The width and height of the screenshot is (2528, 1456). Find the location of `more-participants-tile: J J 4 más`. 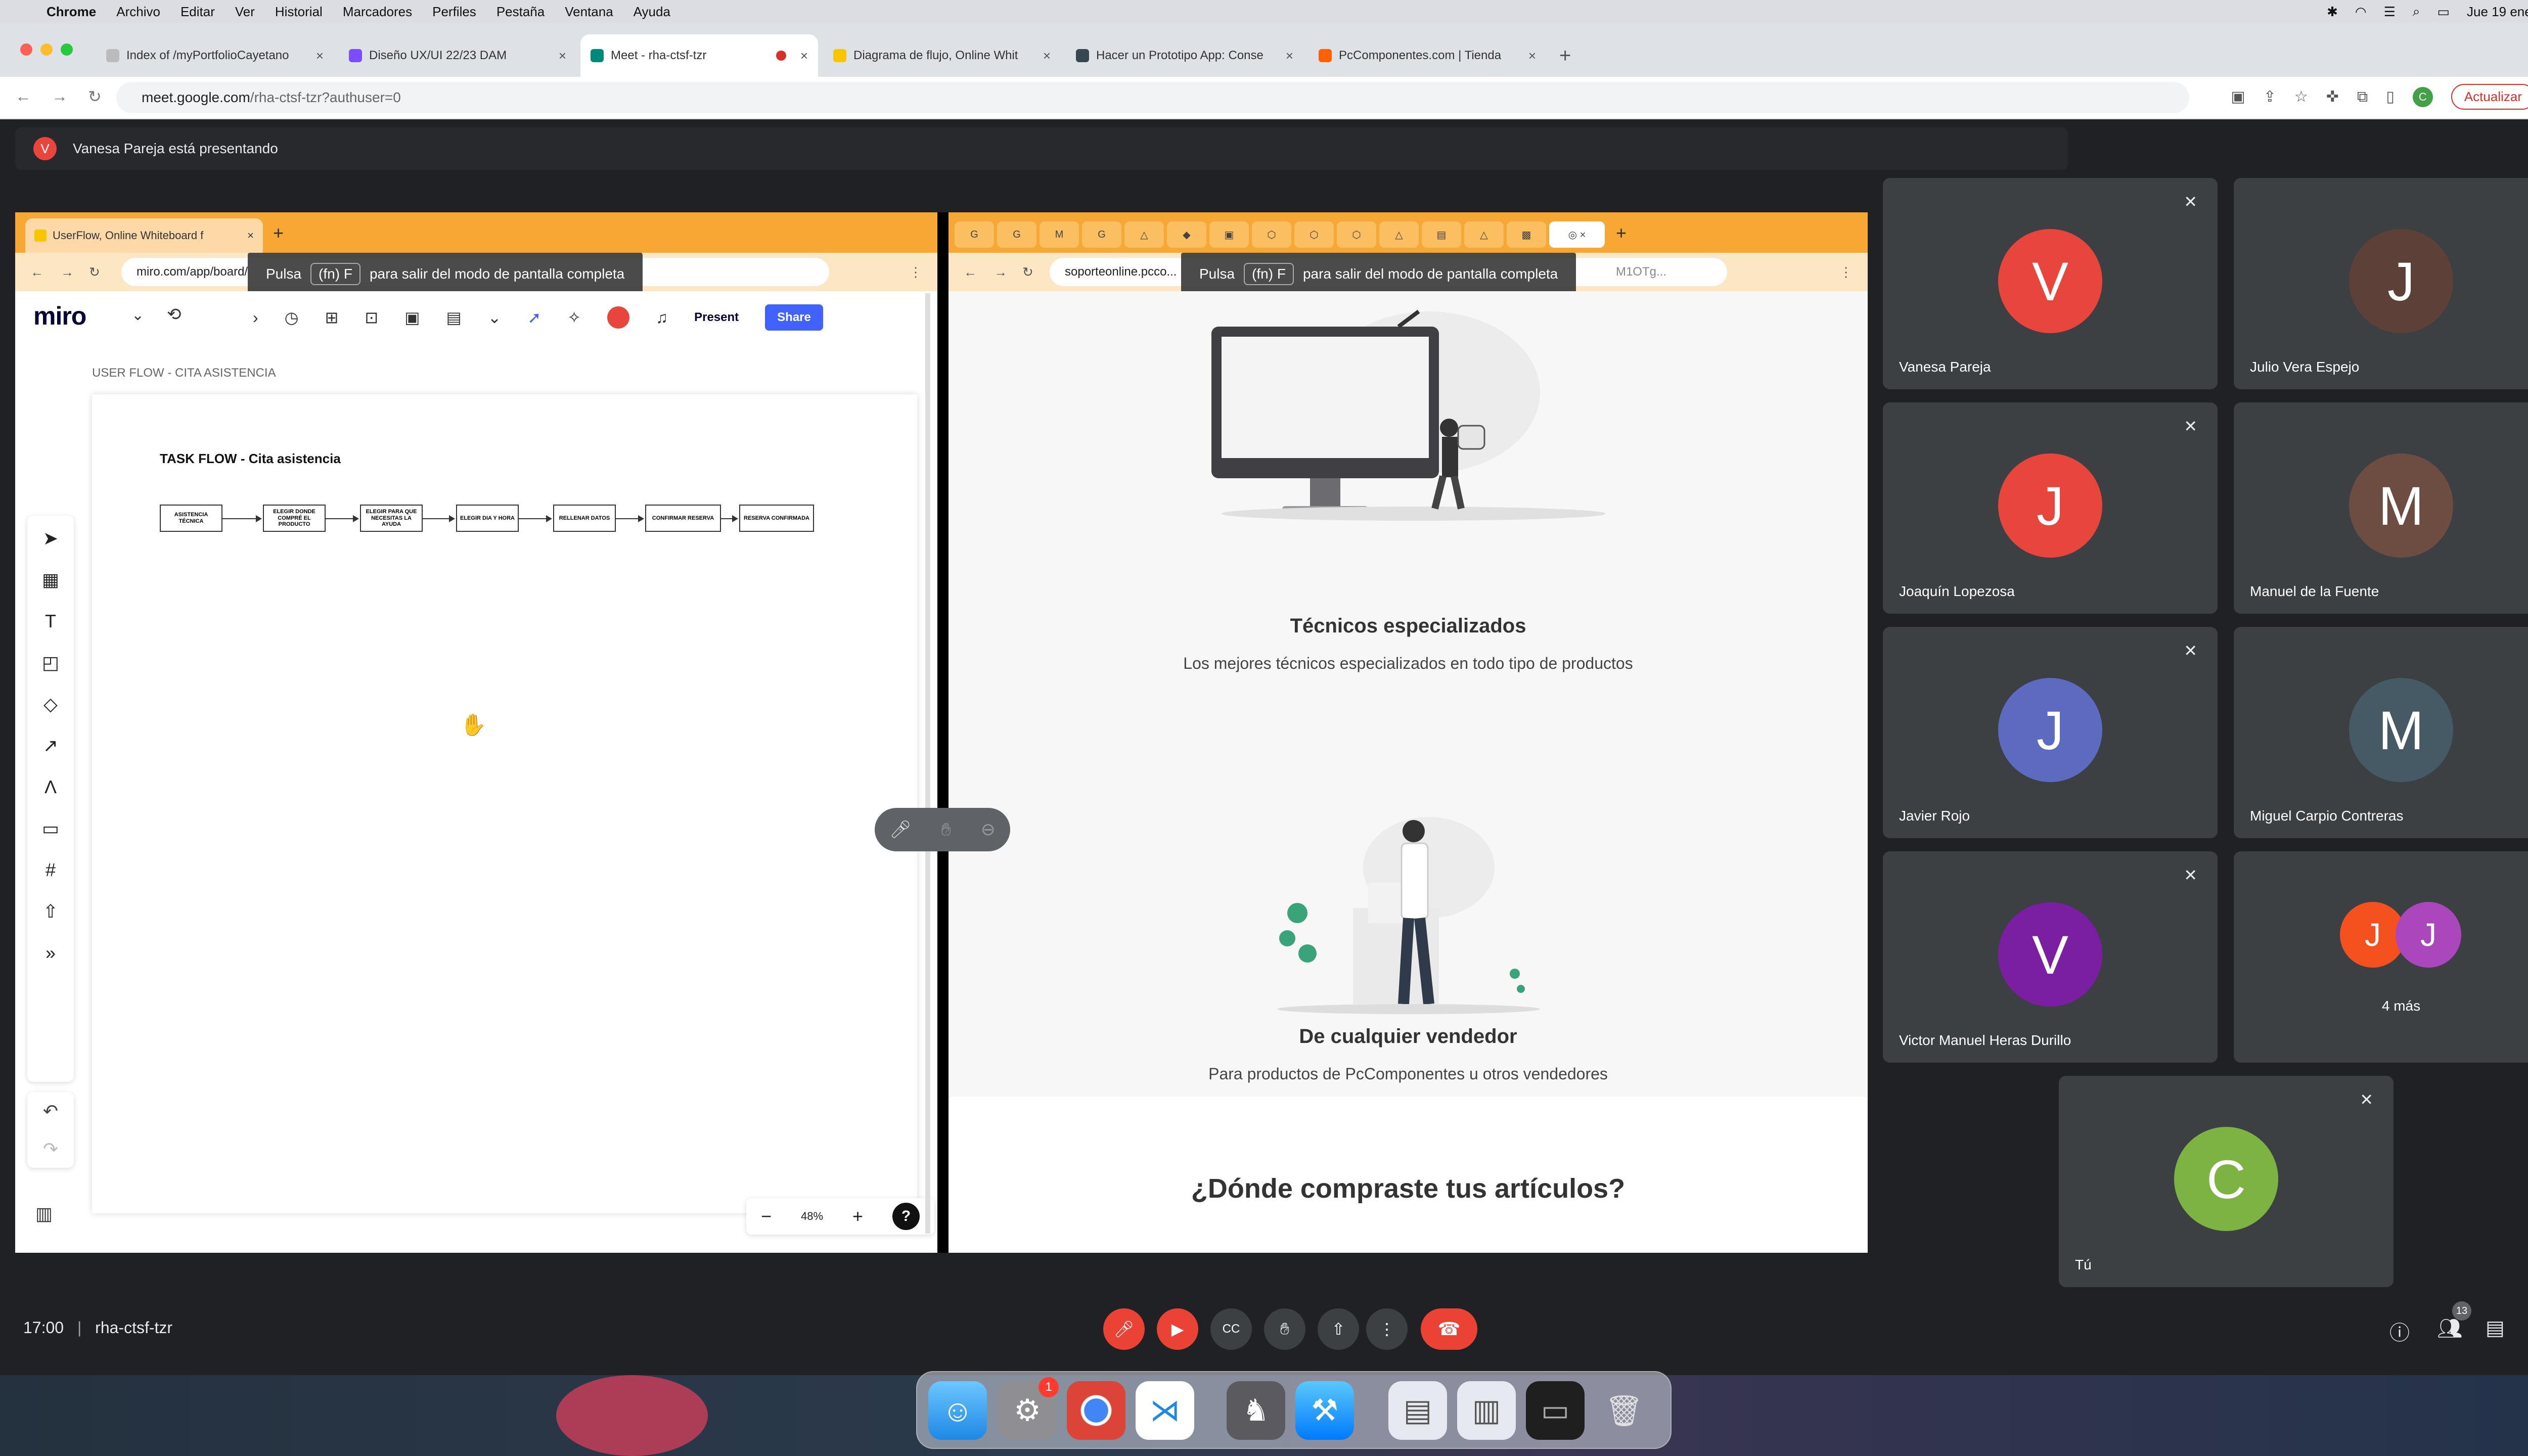

more-participants-tile: J J 4 más is located at coordinates (2381, 957).